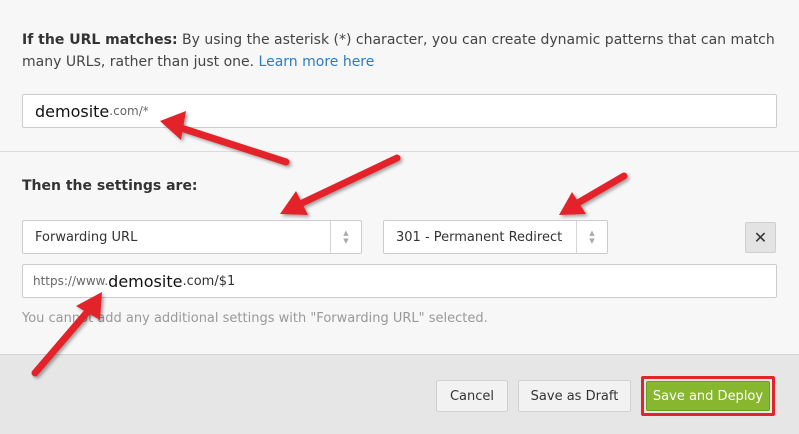 Image resolution: width=799 pixels, height=434 pixels. I want to click on save-as-draft-button: Save as Draft, so click(574, 396).